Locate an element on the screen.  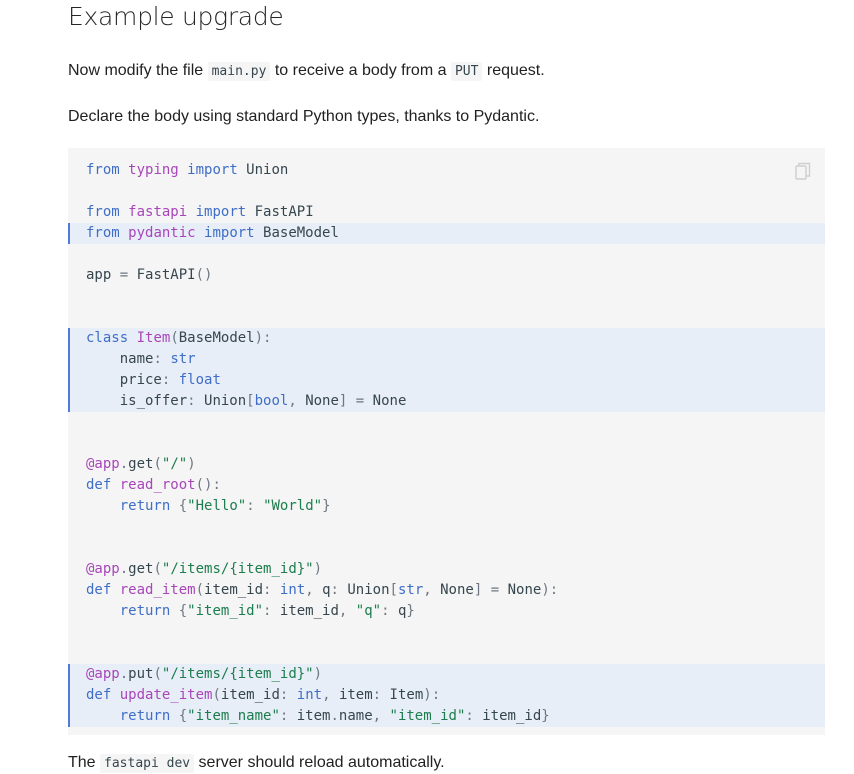
code-line: from pydantic import BaseModel is located at coordinates (446, 233).